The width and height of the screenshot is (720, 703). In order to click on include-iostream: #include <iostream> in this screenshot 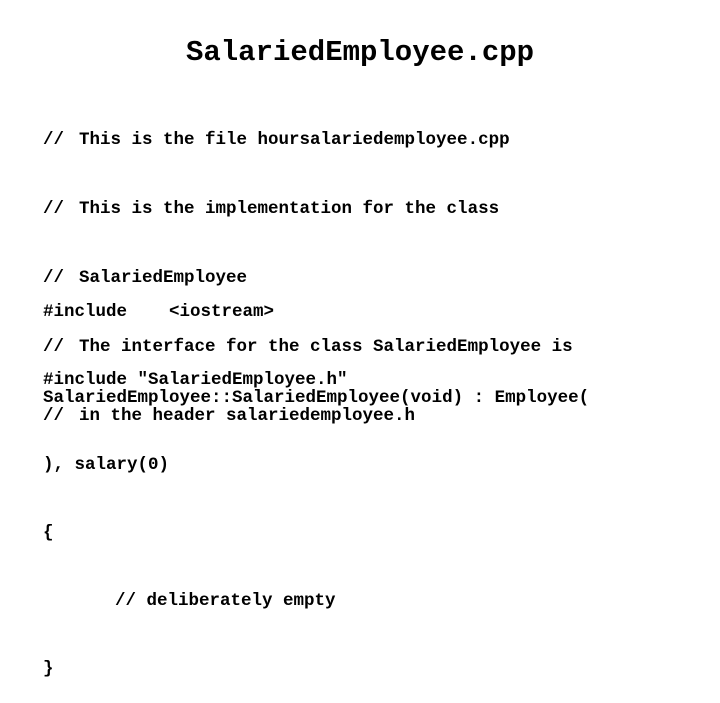, I will do `click(159, 312)`.